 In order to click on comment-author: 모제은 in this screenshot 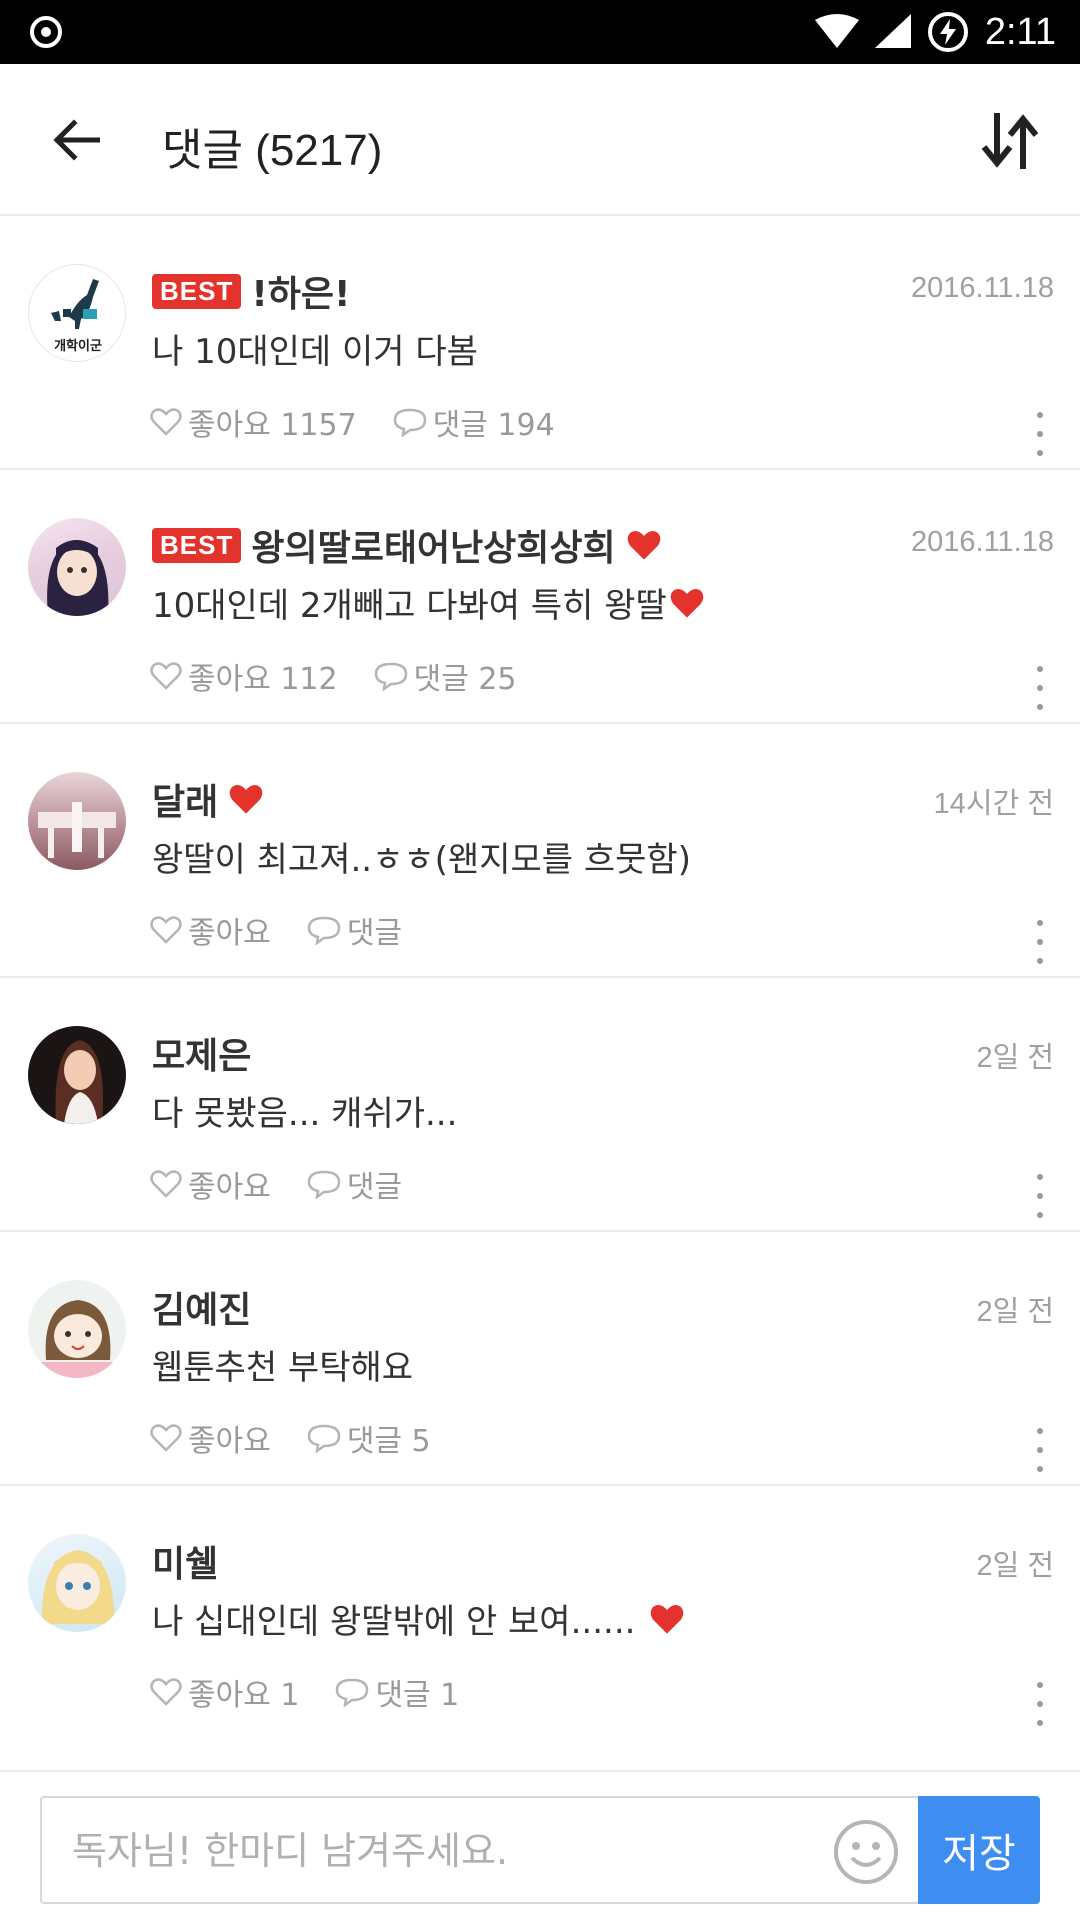, I will do `click(201, 1053)`.